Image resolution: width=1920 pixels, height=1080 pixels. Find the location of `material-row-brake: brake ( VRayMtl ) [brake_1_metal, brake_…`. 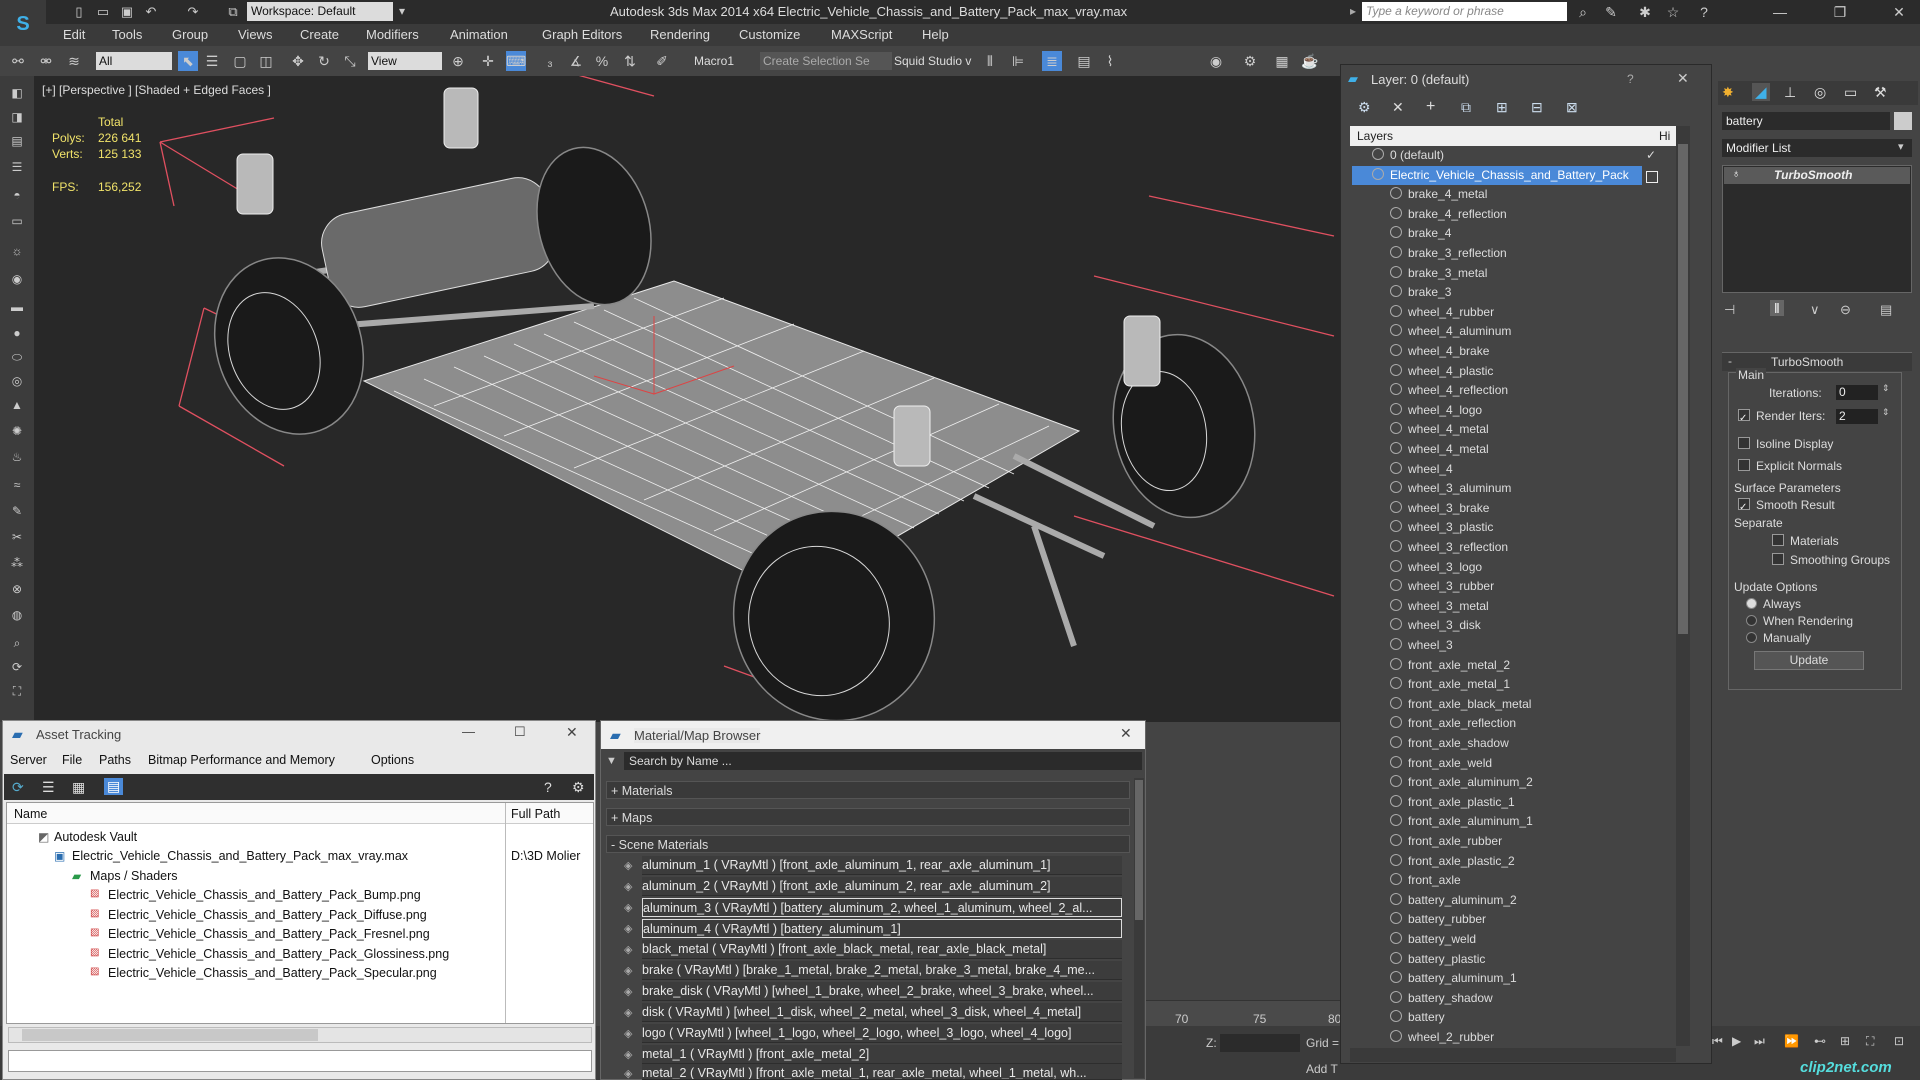

material-row-brake: brake ( VRayMtl ) [brake_1_metal, brake_… is located at coordinates (882, 970).